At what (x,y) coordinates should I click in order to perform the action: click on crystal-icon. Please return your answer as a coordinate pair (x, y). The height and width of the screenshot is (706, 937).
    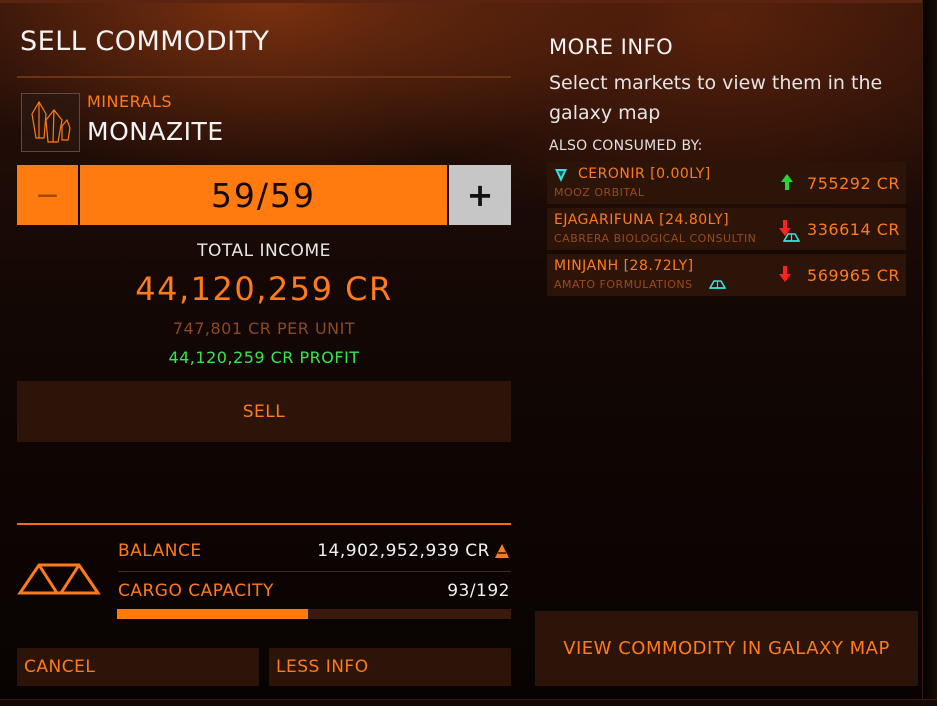
    Looking at the image, I should click on (51, 121).